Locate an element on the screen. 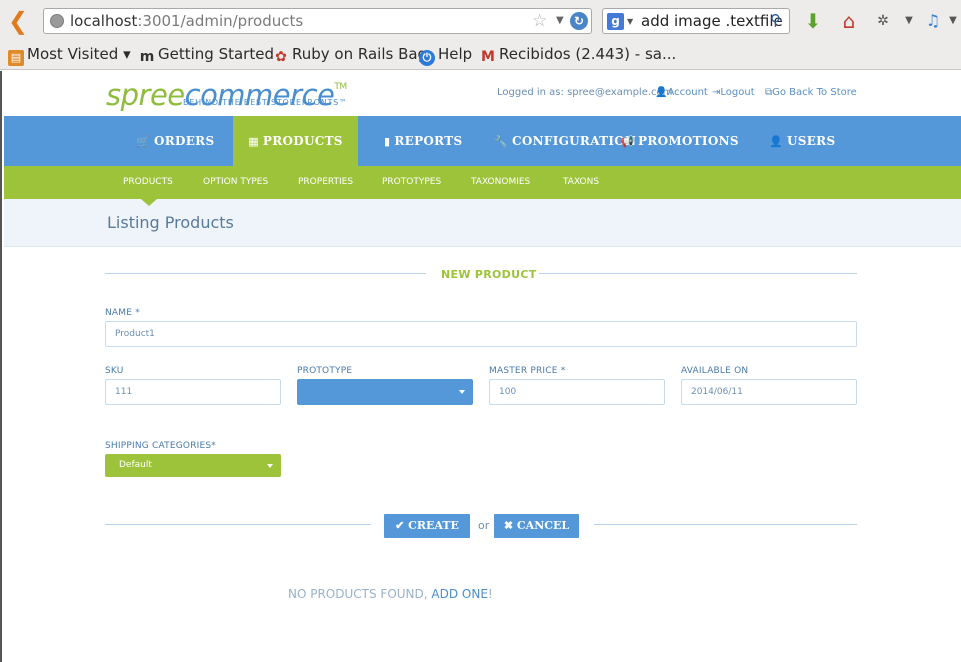 Image resolution: width=961 pixels, height=662 pixels. url-bar: localhost:3001/admin/products ☆ ▼ ↻ is located at coordinates (317, 21).